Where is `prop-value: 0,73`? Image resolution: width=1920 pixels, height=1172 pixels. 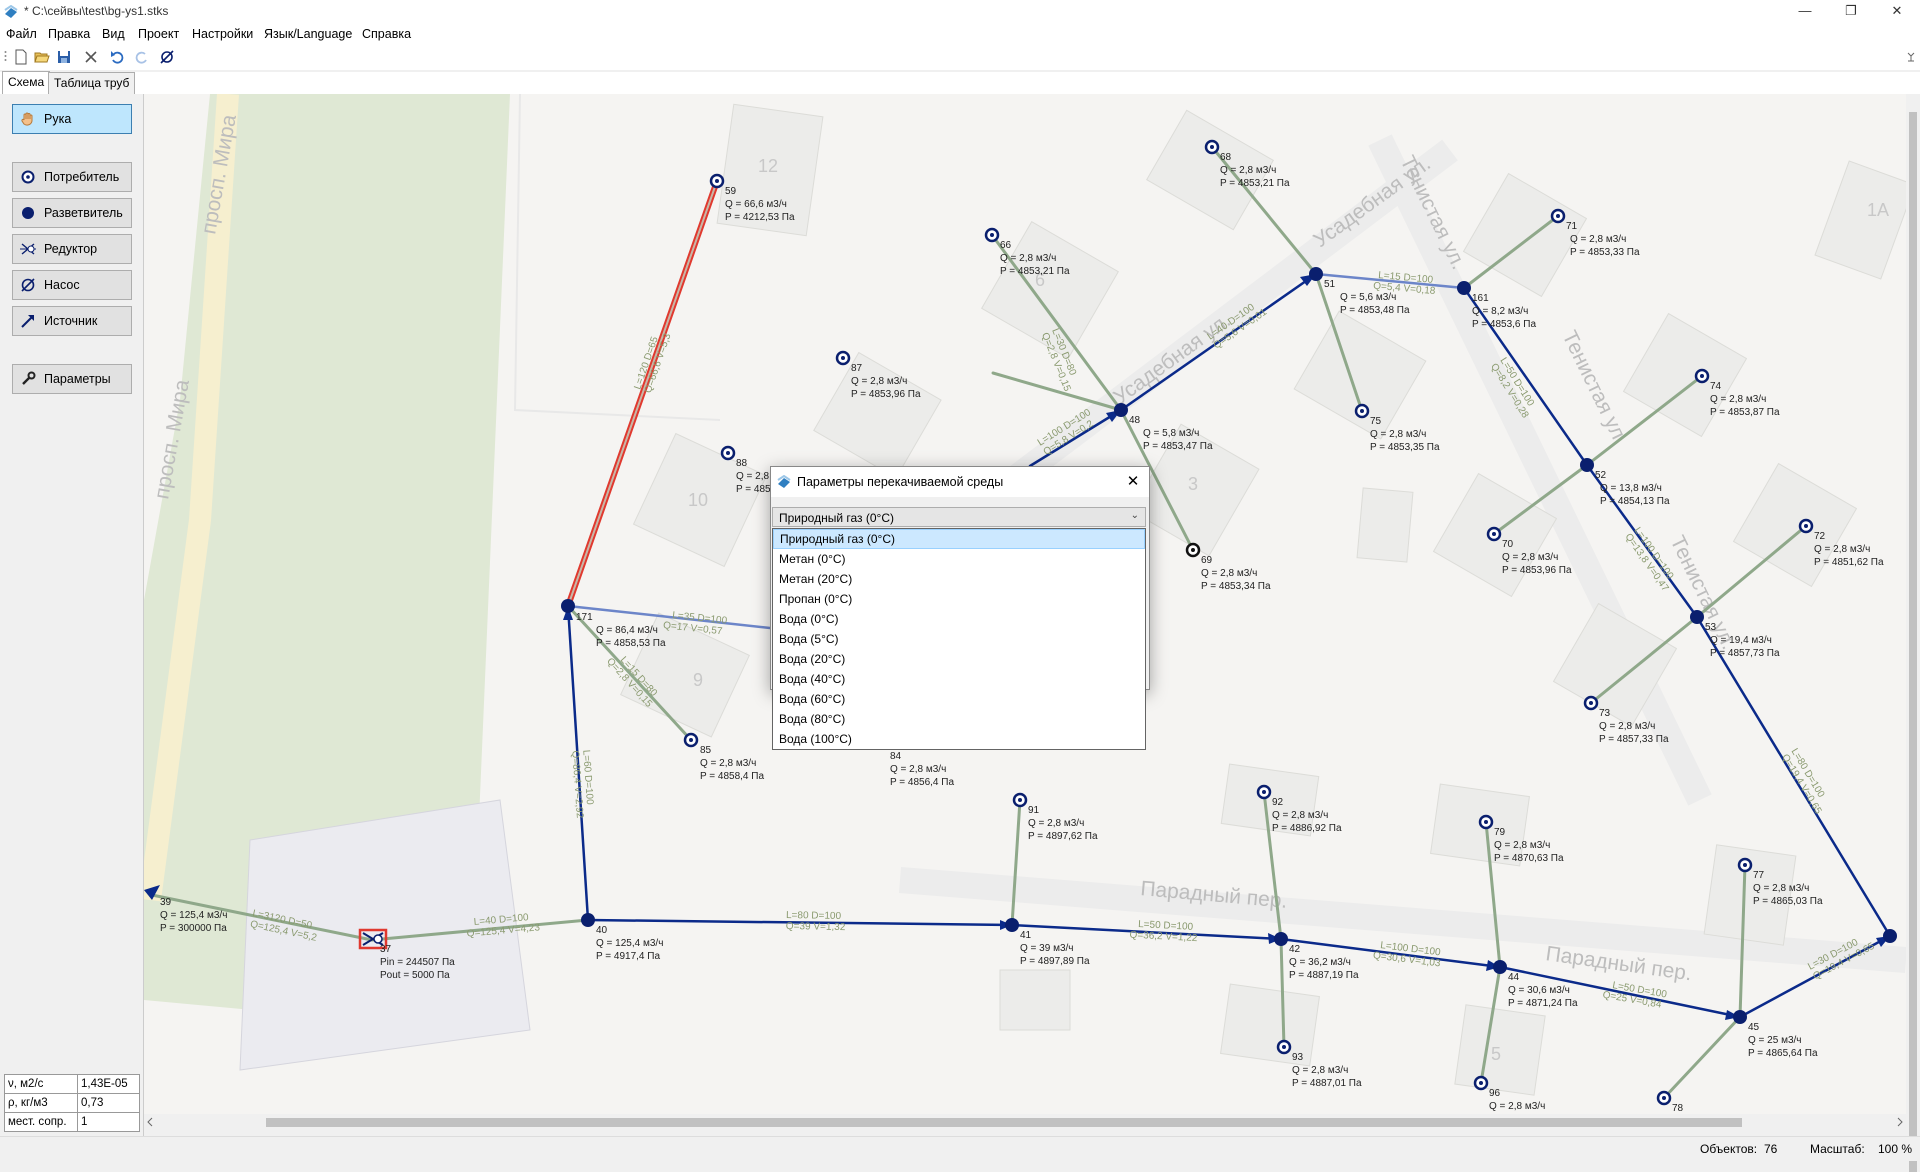
prop-value: 0,73 is located at coordinates (108, 1103).